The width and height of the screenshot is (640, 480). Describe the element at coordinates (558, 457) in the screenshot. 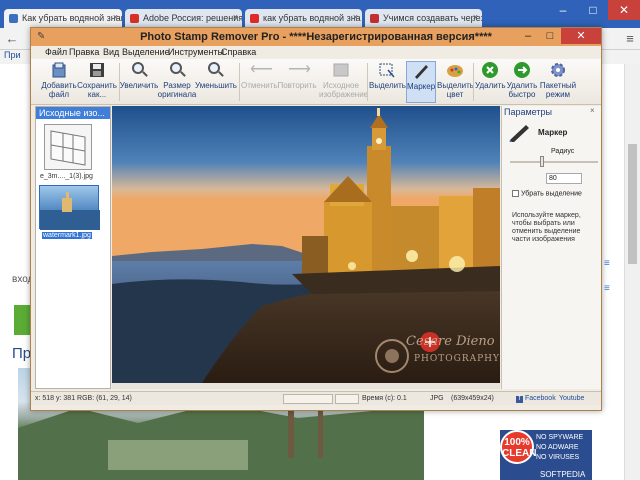

I see `badge-line: NO VIRUSES` at that location.